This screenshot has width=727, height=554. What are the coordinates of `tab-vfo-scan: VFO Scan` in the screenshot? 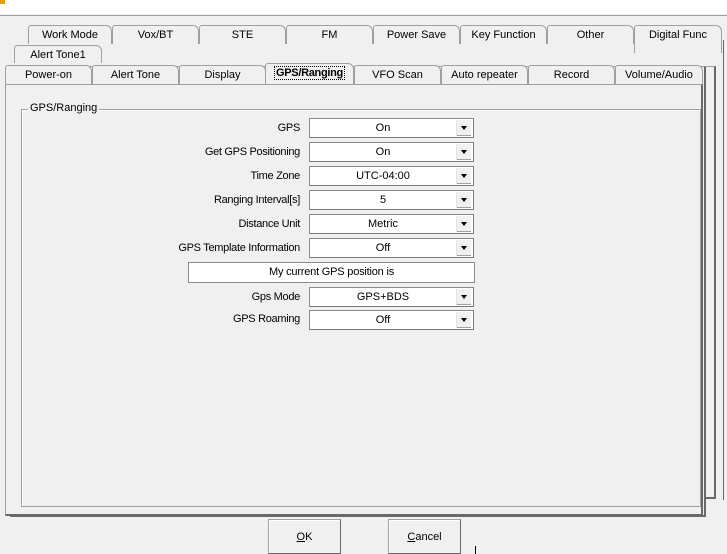 It's located at (397, 74).